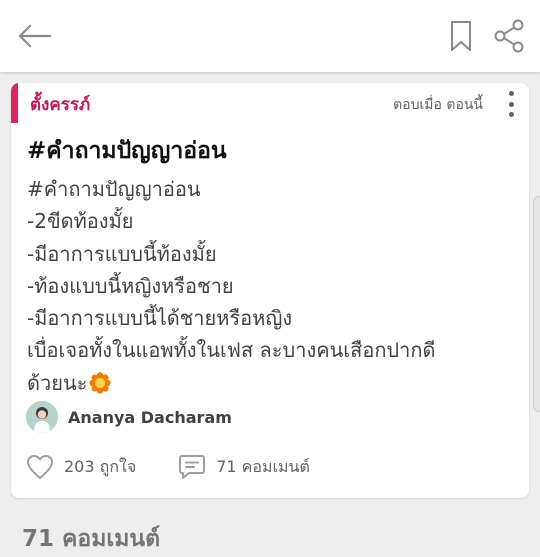 The height and width of the screenshot is (557, 540). What do you see at coordinates (130, 285) in the screenshot?
I see `body-line: -ท้องแบบนี้หญิงหรือชาย` at bounding box center [130, 285].